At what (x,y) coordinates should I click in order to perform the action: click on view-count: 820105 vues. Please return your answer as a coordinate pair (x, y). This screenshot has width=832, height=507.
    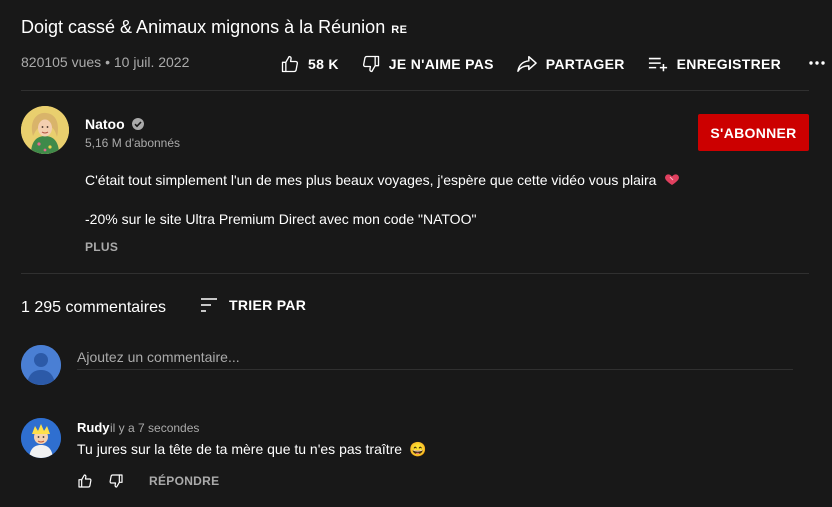
    Looking at the image, I should click on (61, 62).